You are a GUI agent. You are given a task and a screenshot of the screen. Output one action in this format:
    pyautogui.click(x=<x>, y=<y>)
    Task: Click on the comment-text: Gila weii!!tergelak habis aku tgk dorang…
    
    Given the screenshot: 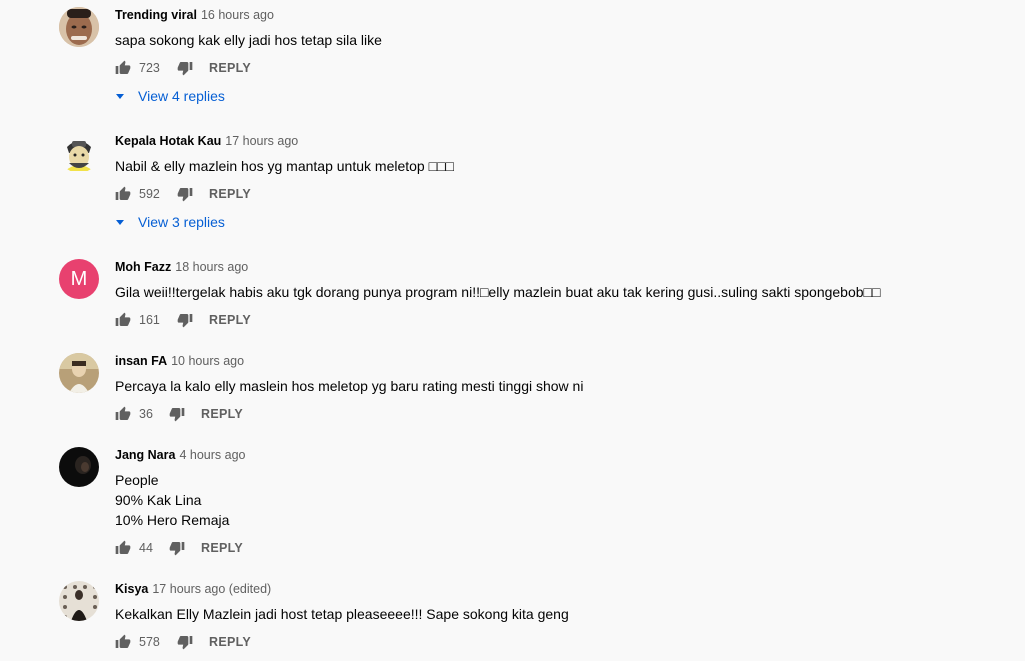 What is the action you would take?
    pyautogui.click(x=498, y=292)
    